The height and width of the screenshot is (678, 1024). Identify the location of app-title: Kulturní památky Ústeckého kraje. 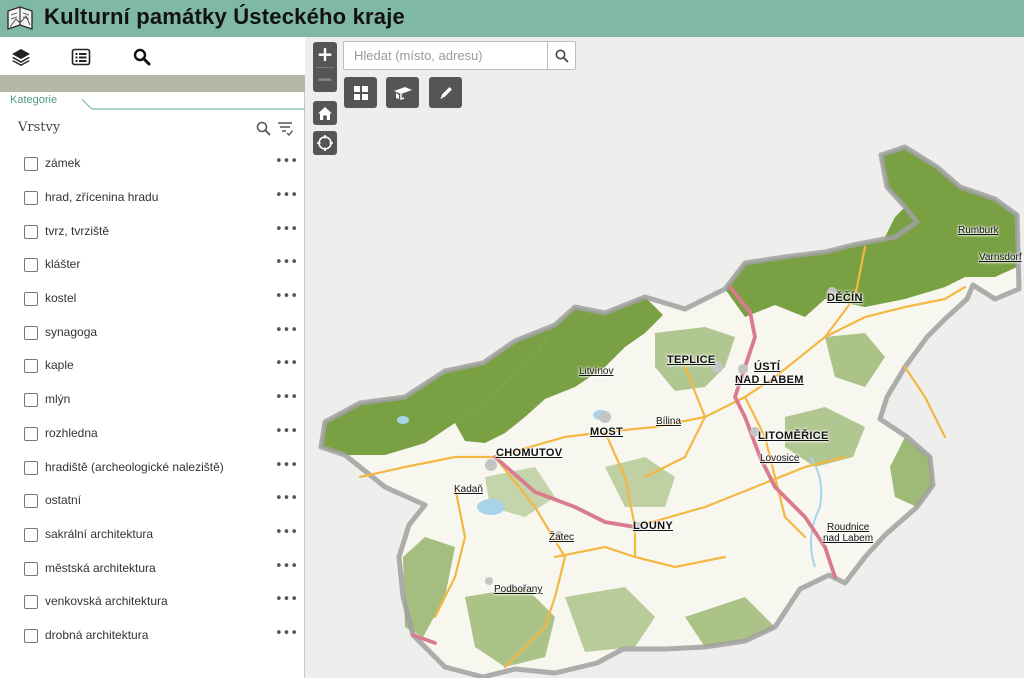
(224, 16).